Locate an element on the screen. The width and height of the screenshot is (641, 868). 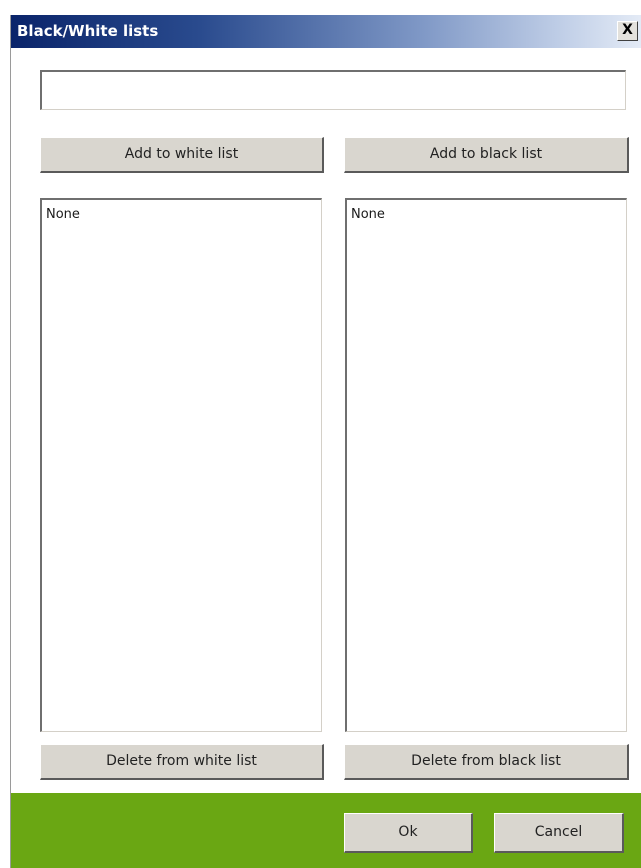
close-button: X is located at coordinates (627, 31).